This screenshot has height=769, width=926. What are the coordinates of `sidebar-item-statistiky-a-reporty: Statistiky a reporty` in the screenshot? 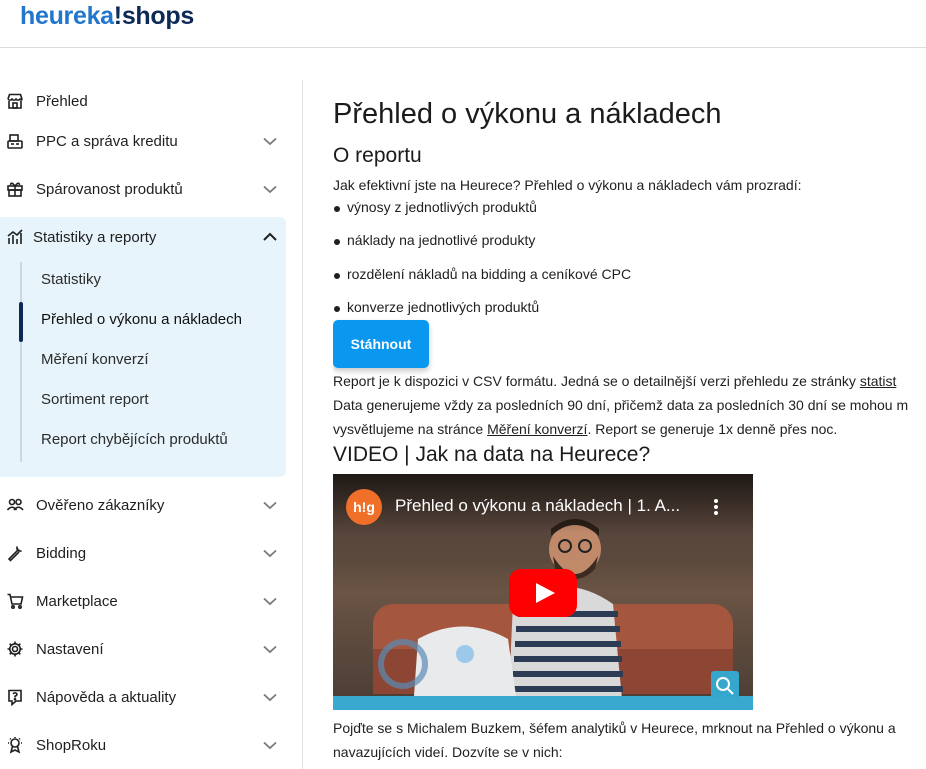 It's located at (143, 237).